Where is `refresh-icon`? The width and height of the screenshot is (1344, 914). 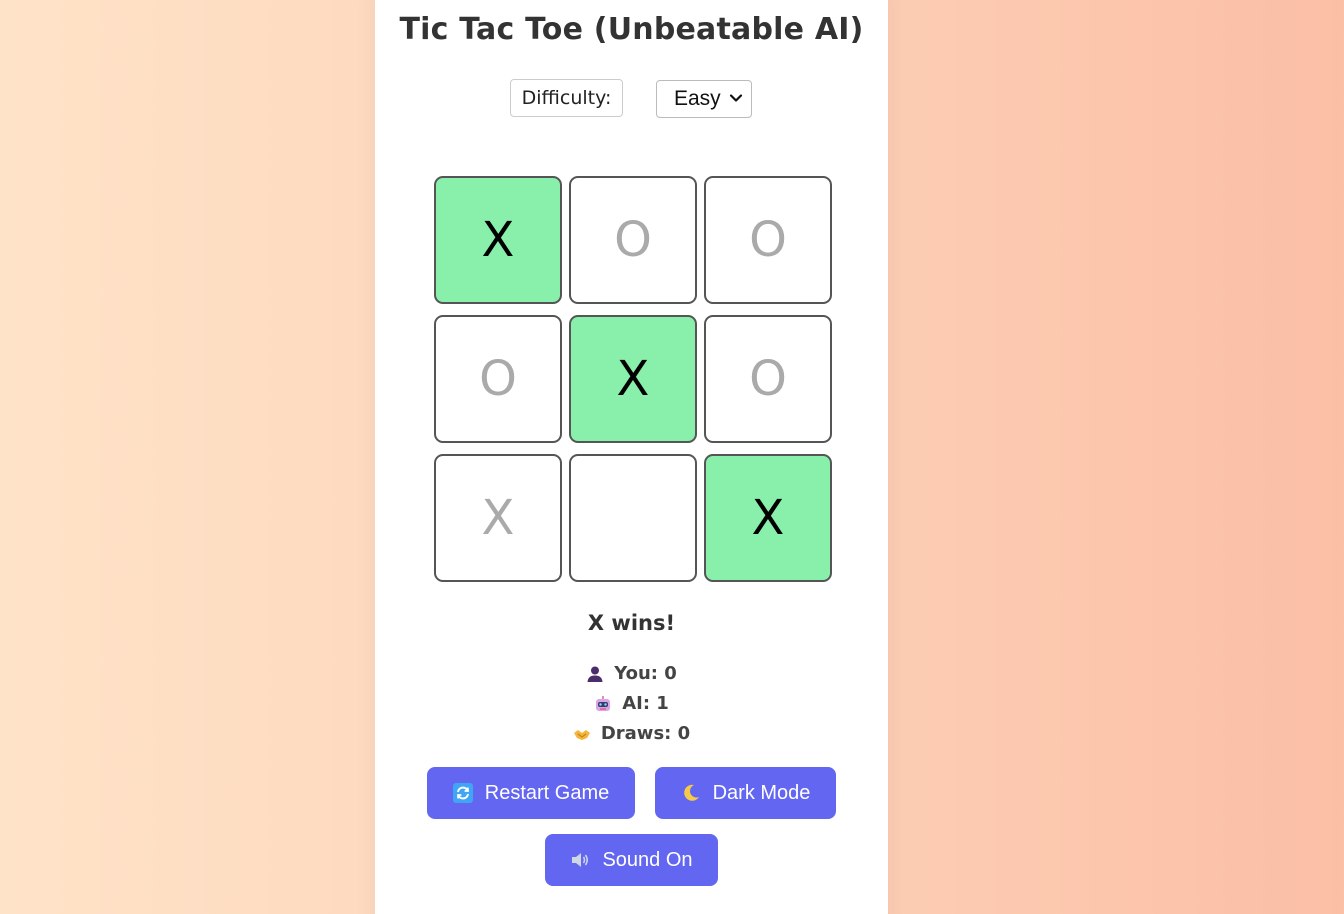
refresh-icon is located at coordinates (462, 793).